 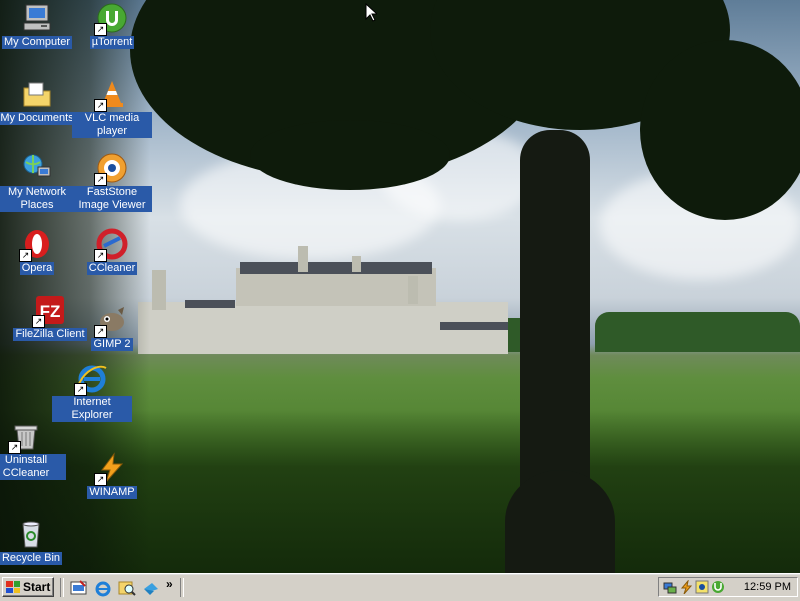 What do you see at coordinates (13, 587) in the screenshot?
I see `windows-flag-icon` at bounding box center [13, 587].